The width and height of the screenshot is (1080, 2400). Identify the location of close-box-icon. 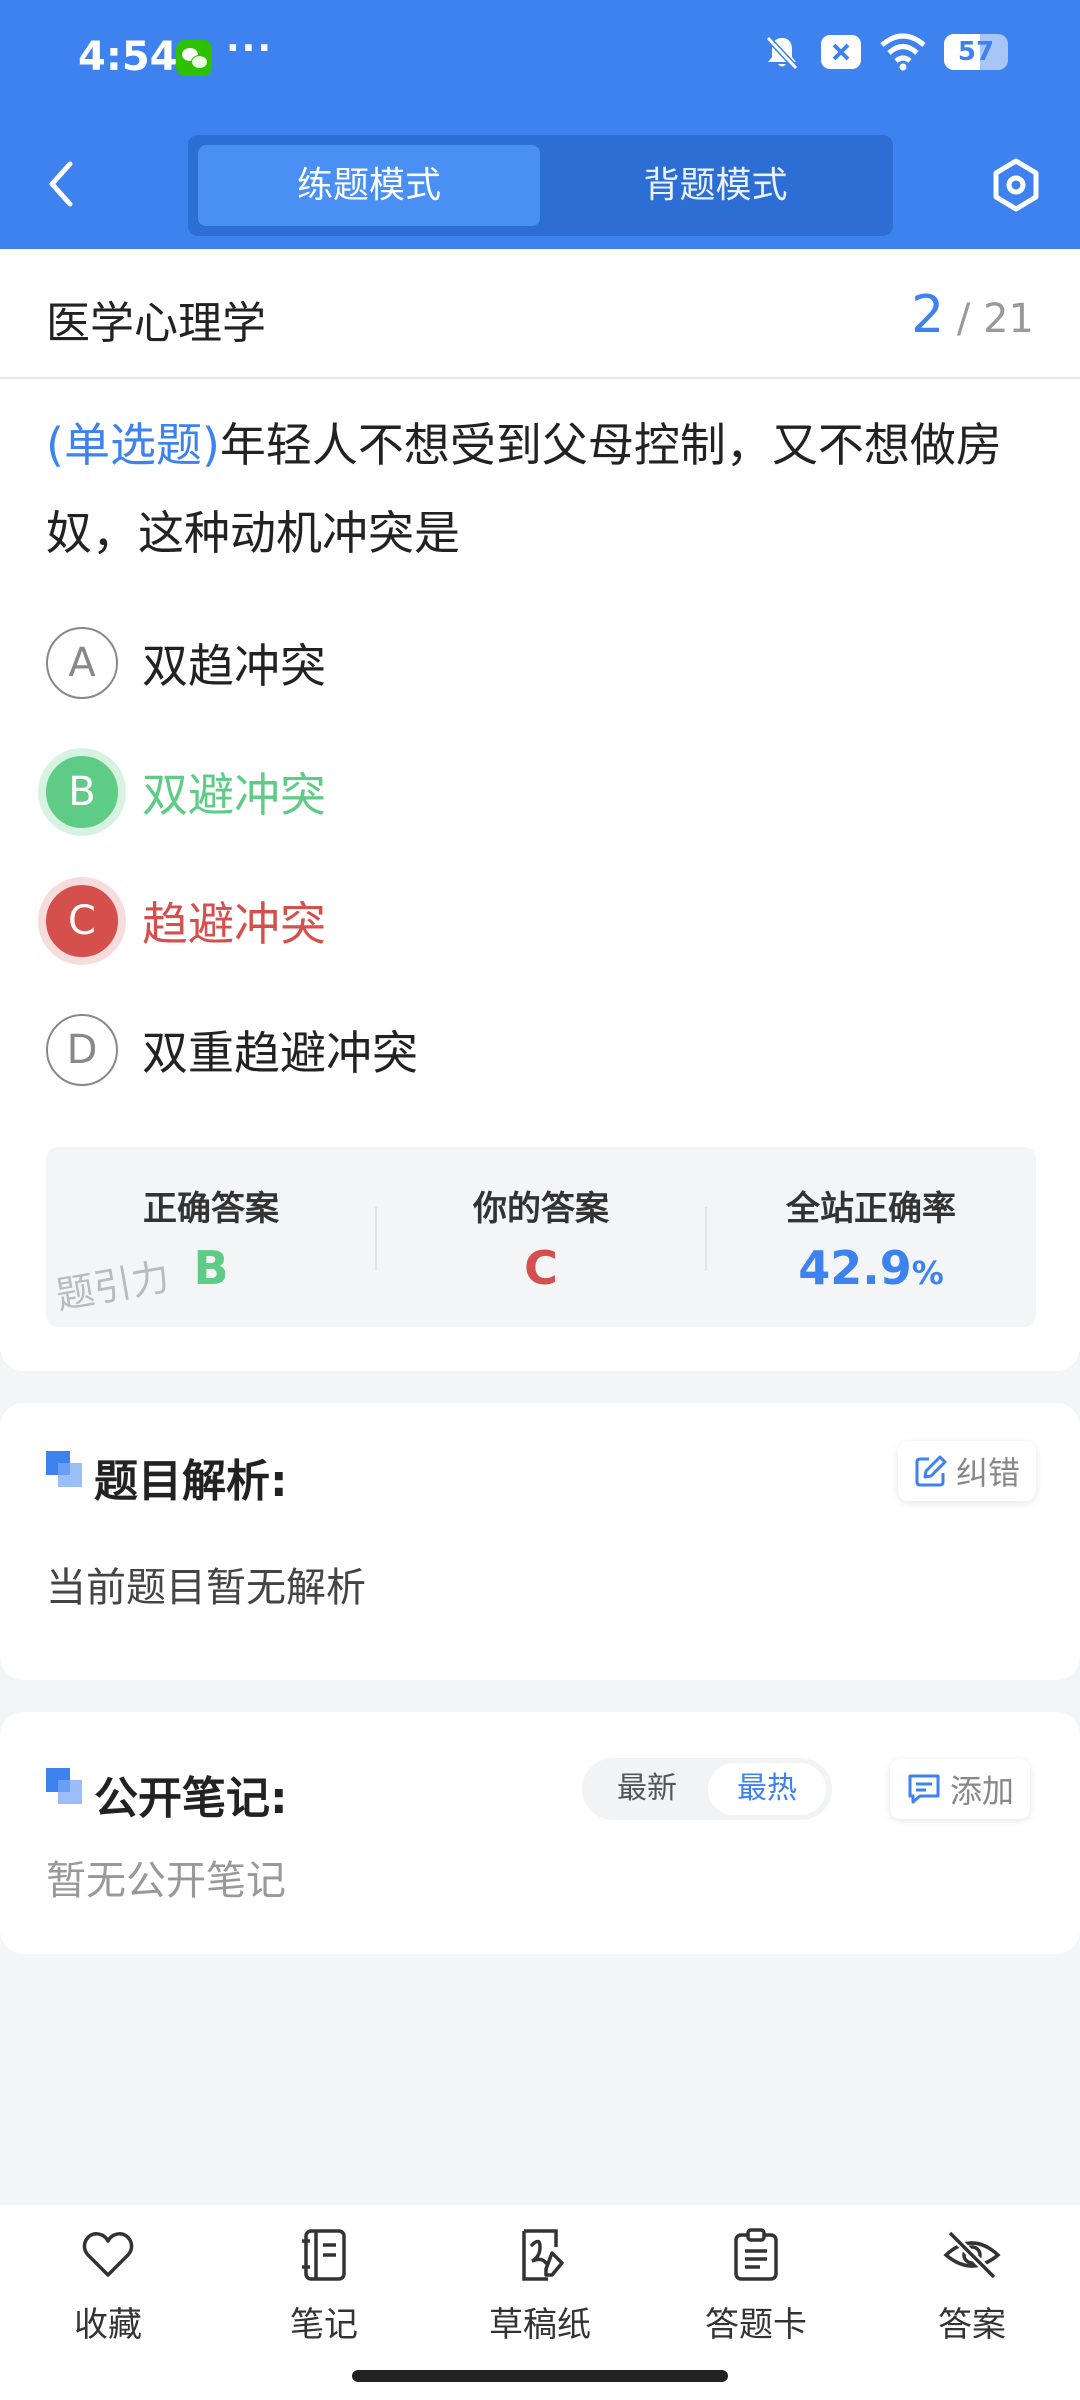
(841, 52).